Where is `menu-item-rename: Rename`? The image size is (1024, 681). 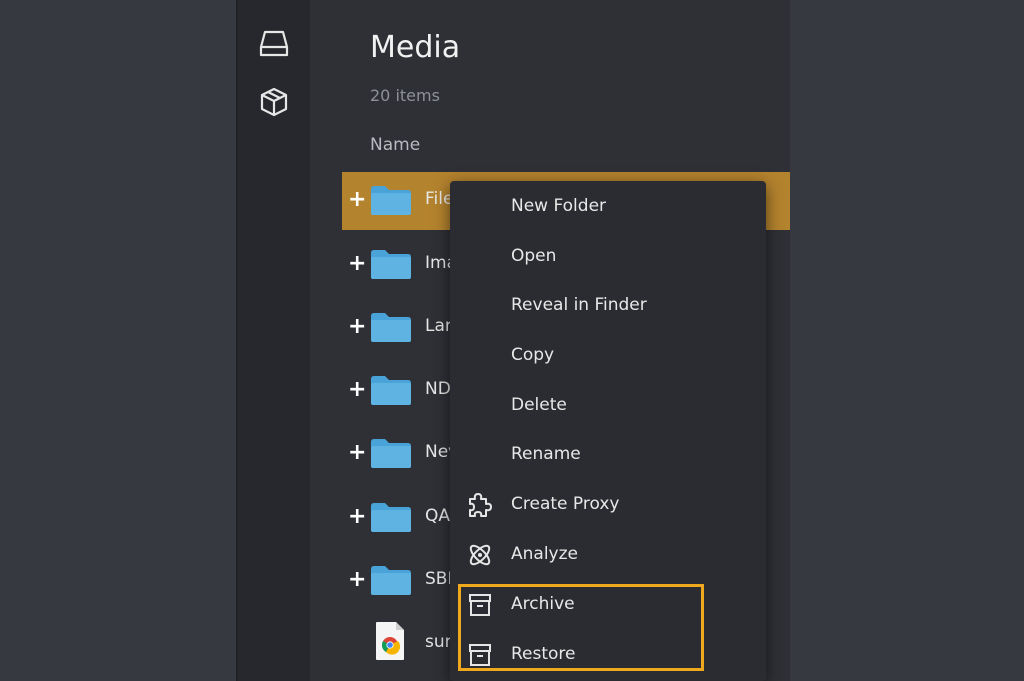 menu-item-rename: Rename is located at coordinates (608, 455).